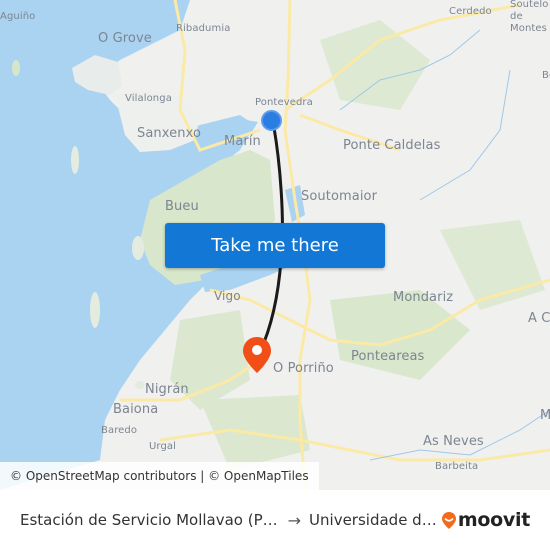  What do you see at coordinates (125, 38) in the screenshot?
I see `place-label: O Grove` at bounding box center [125, 38].